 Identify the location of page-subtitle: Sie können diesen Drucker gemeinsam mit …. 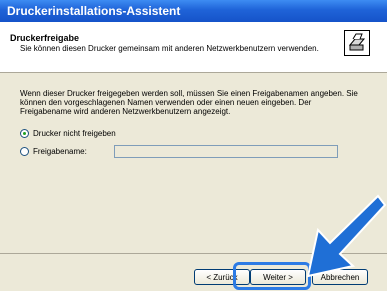
(169, 48).